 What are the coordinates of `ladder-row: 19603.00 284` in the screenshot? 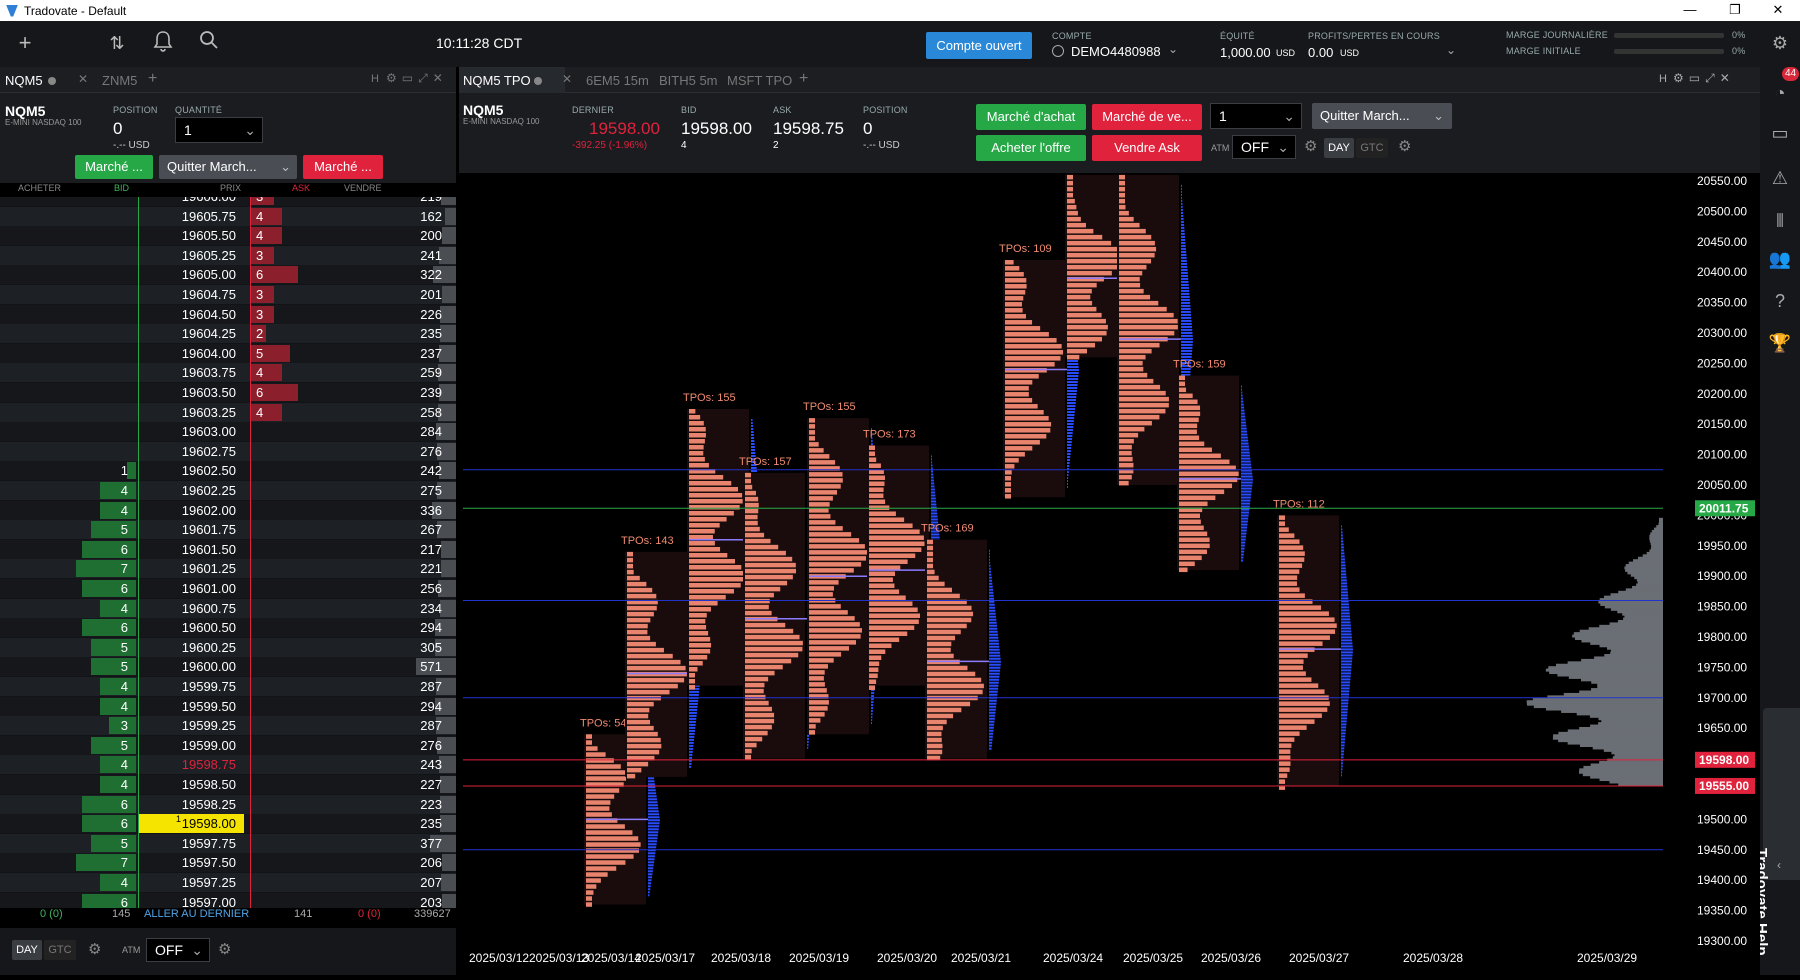 It's located at (228, 432).